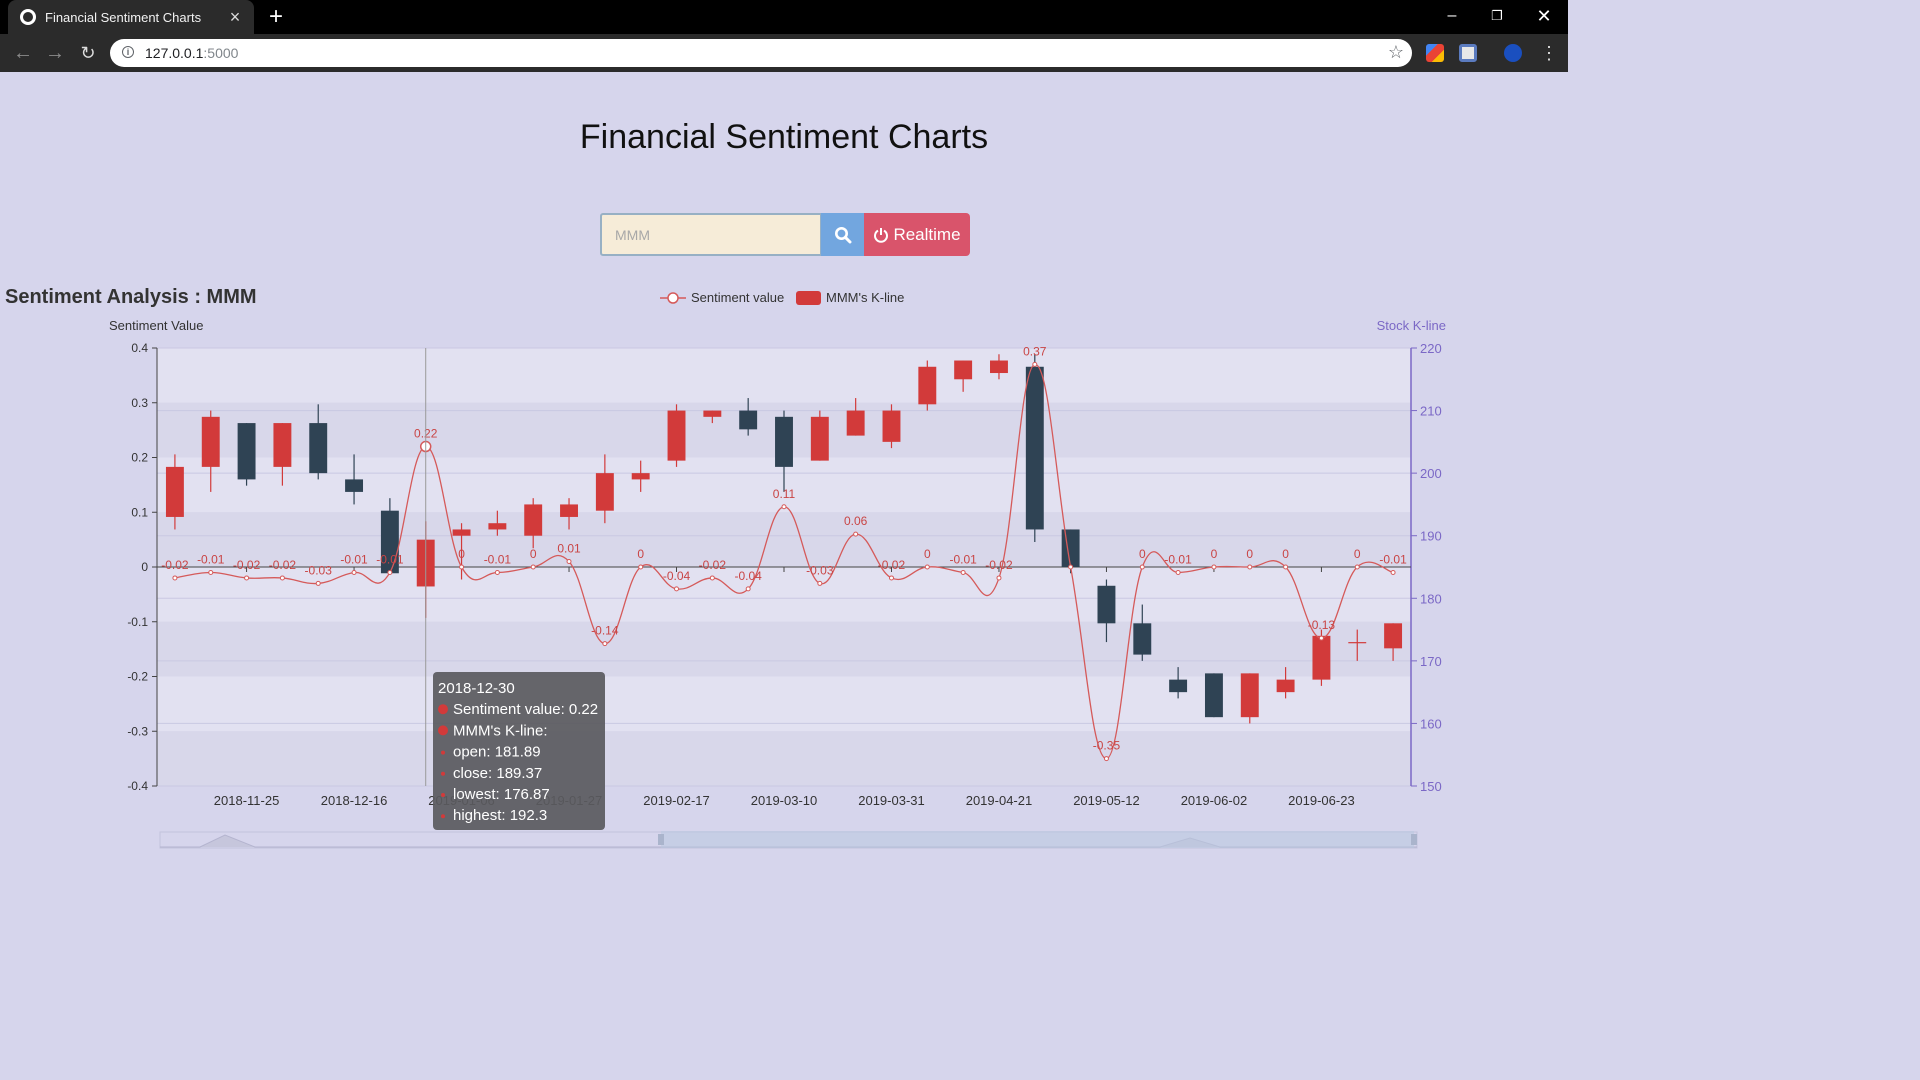  What do you see at coordinates (761, 53) in the screenshot?
I see `address-bar: i 127.0.0.1:5000 ☆` at bounding box center [761, 53].